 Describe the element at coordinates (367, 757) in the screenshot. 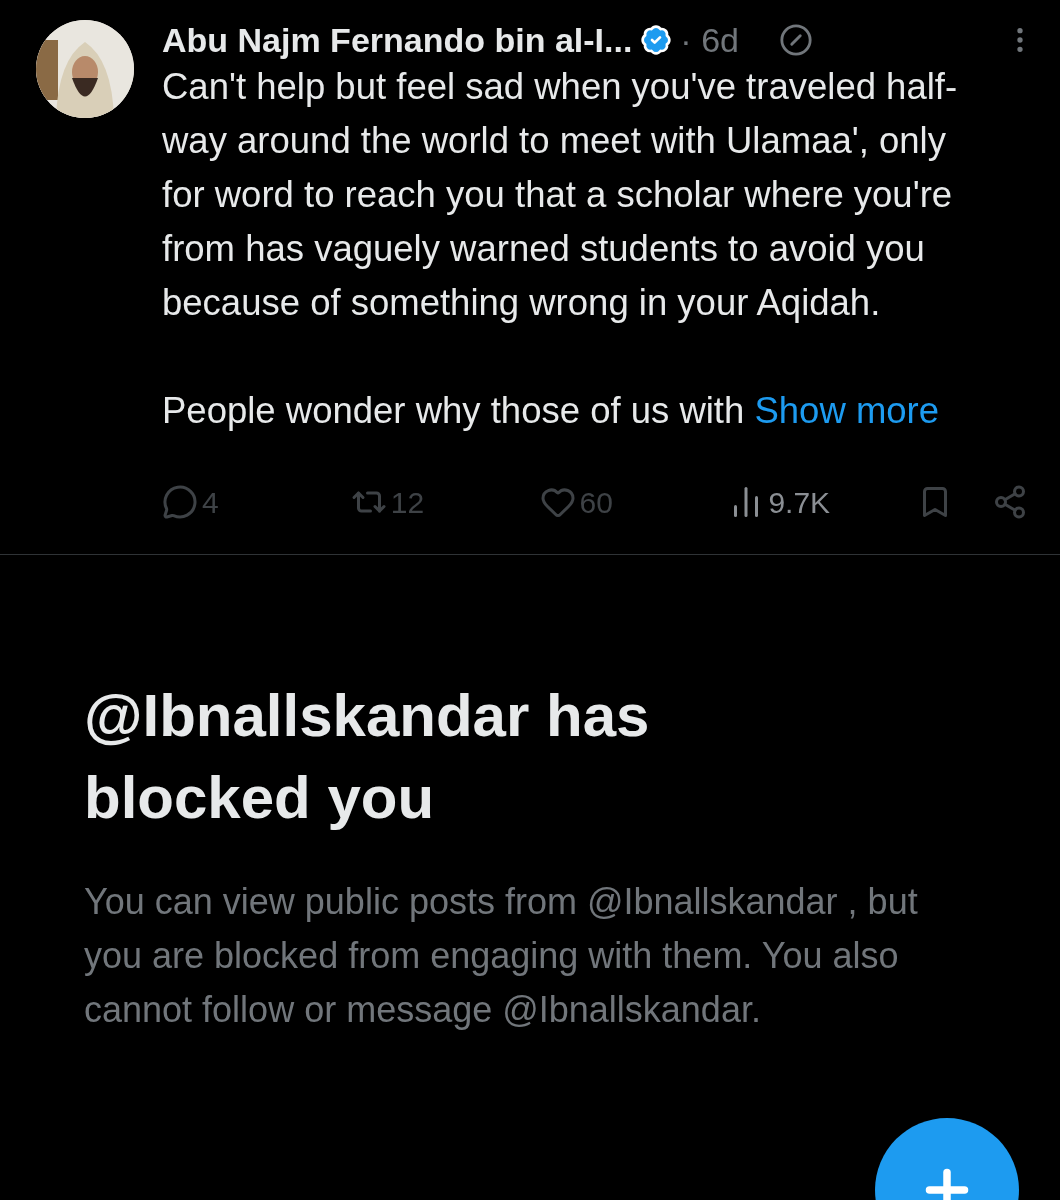

I see `blocked-heading: @Ibnallskandar has blocked you` at that location.